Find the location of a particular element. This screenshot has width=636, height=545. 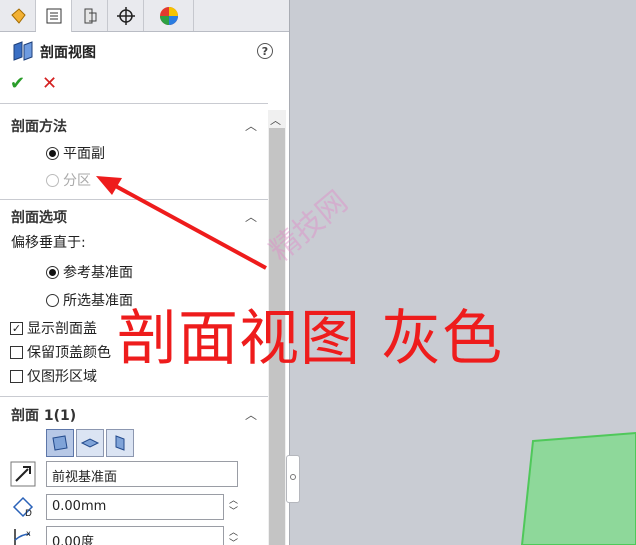

radio-zonal-section: 分区 is located at coordinates (68, 180).